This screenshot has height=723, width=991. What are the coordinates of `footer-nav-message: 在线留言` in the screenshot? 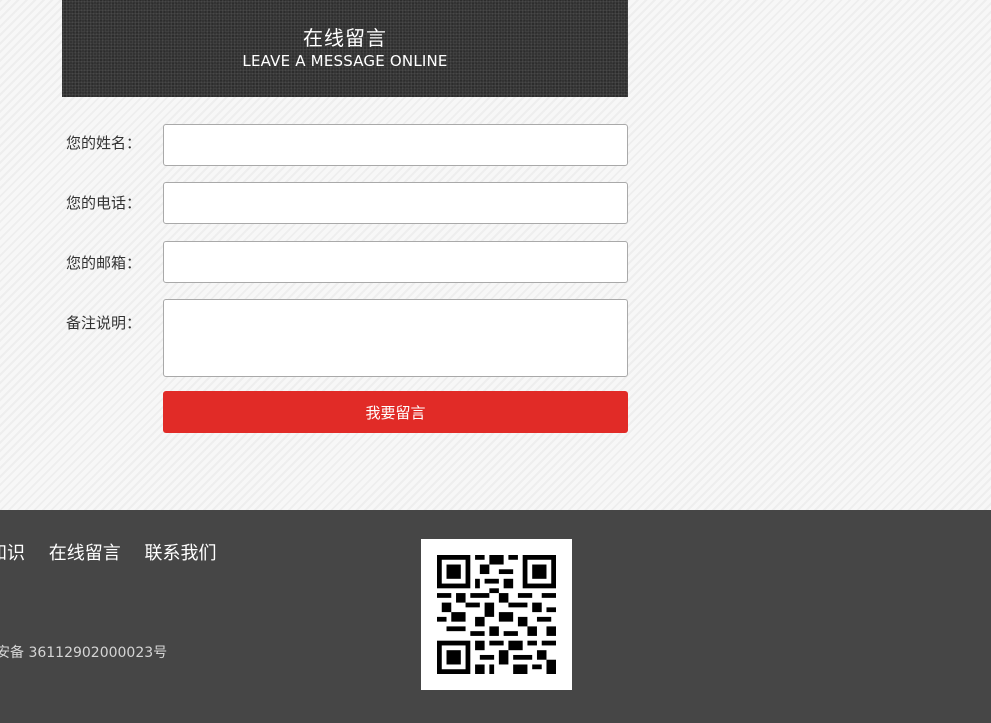 It's located at (85, 553).